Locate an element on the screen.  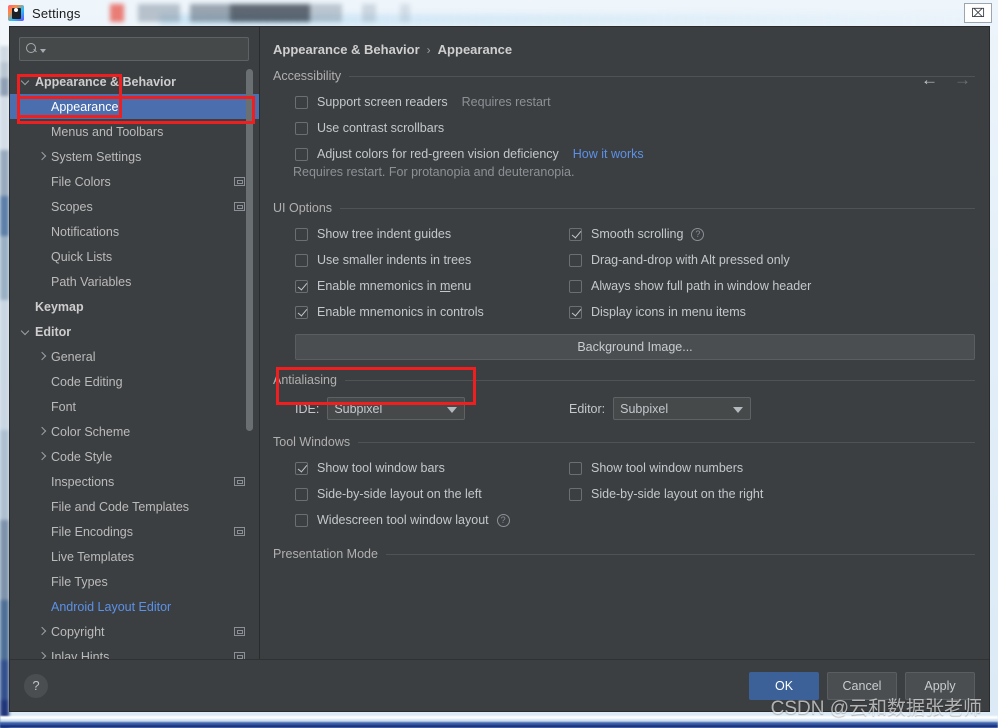
checkbox-row: Smooth scrolling? is located at coordinates (690, 234).